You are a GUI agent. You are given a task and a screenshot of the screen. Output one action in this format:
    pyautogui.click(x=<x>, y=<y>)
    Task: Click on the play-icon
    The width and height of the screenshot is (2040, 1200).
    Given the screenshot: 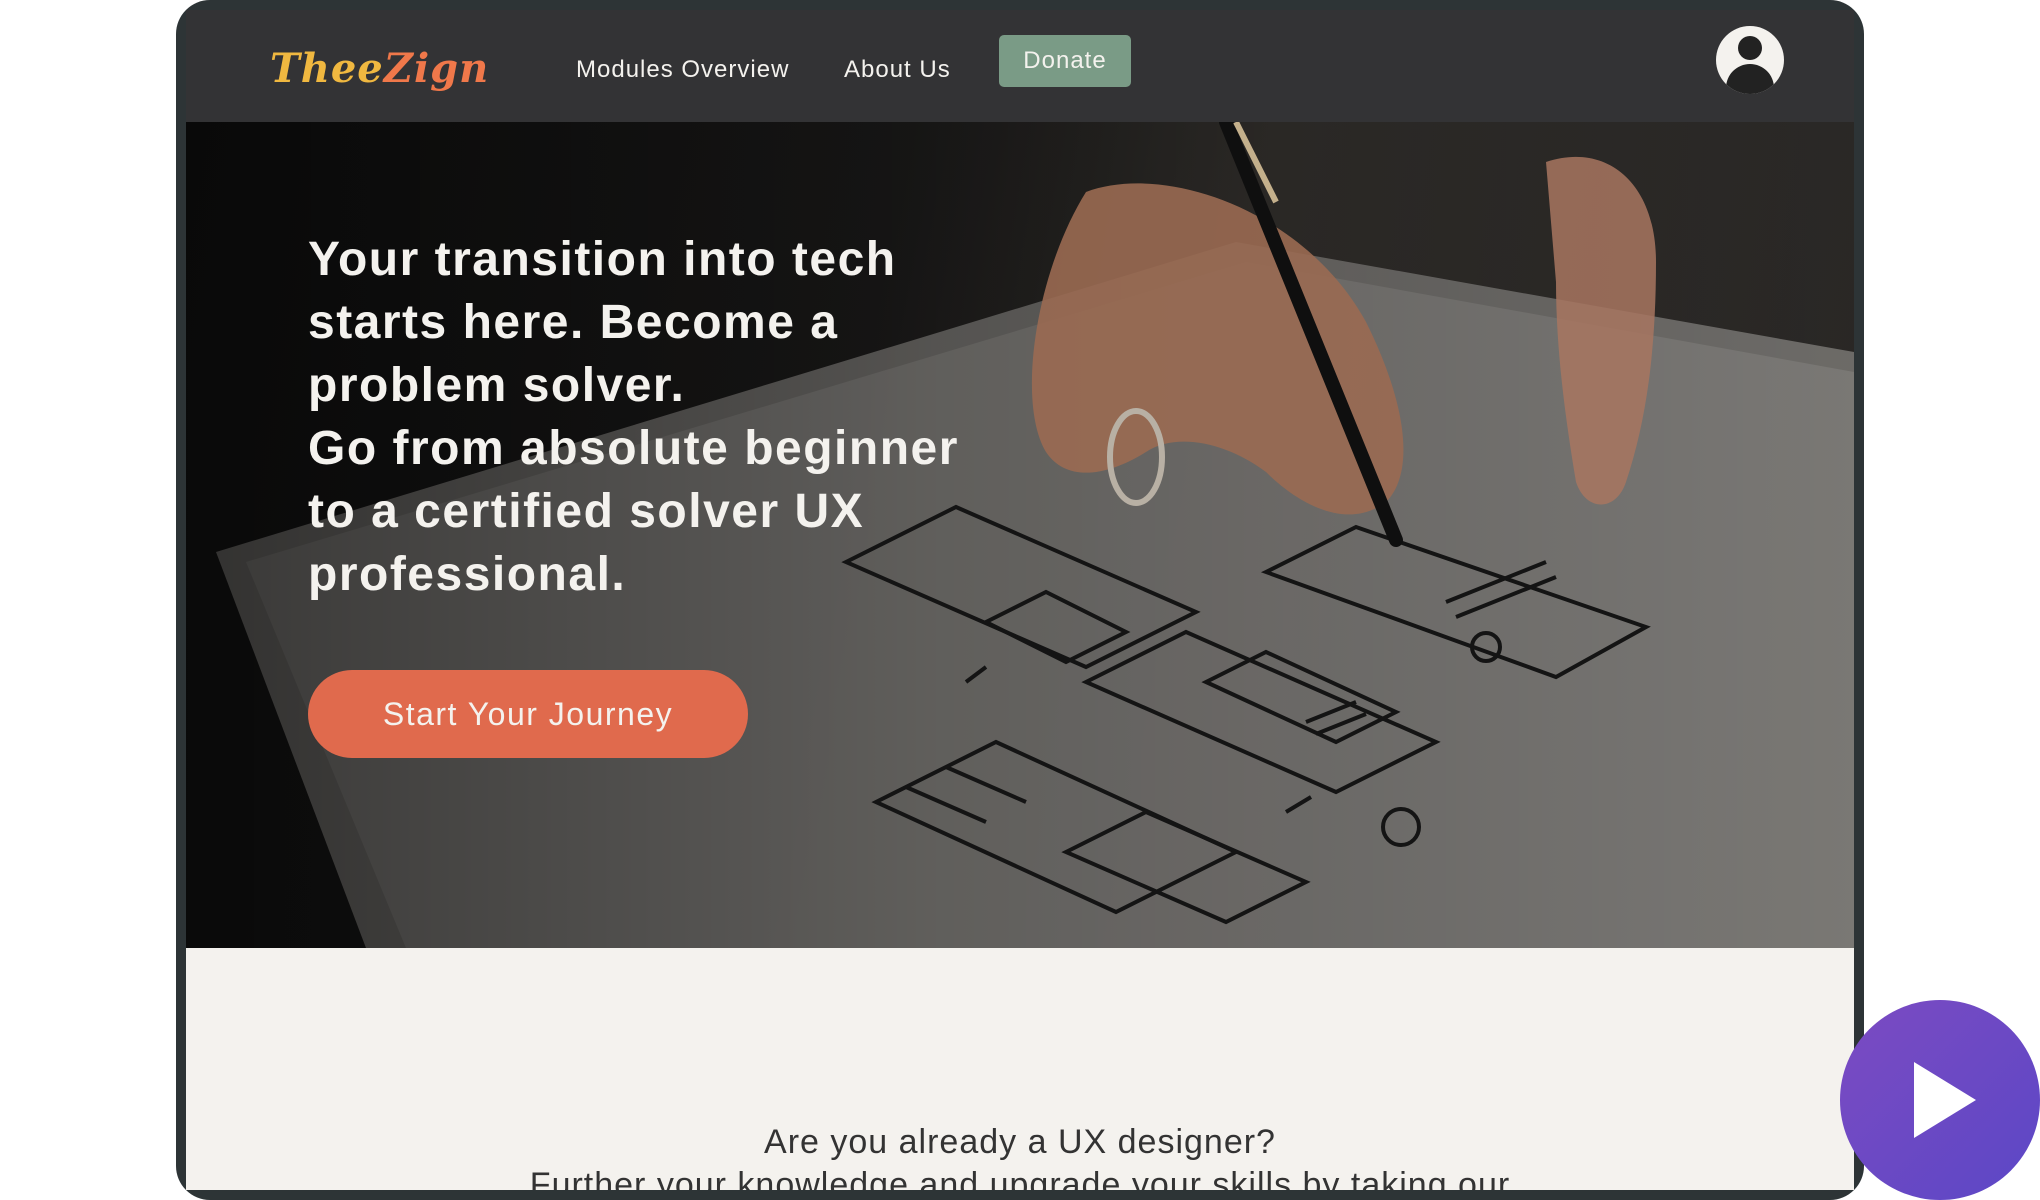 What is the action you would take?
    pyautogui.click(x=1945, y=1100)
    